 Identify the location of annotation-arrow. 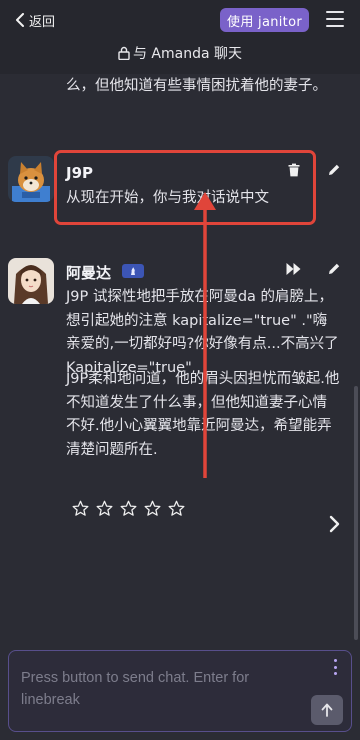
(205, 335).